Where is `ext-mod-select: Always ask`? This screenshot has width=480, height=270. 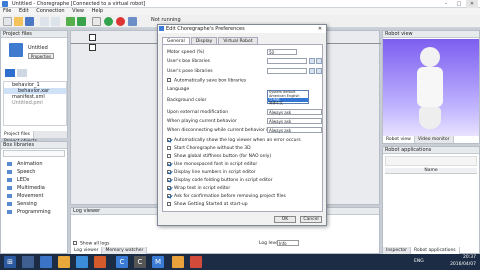
ext-mod-select: Always ask is located at coordinates (294, 112).